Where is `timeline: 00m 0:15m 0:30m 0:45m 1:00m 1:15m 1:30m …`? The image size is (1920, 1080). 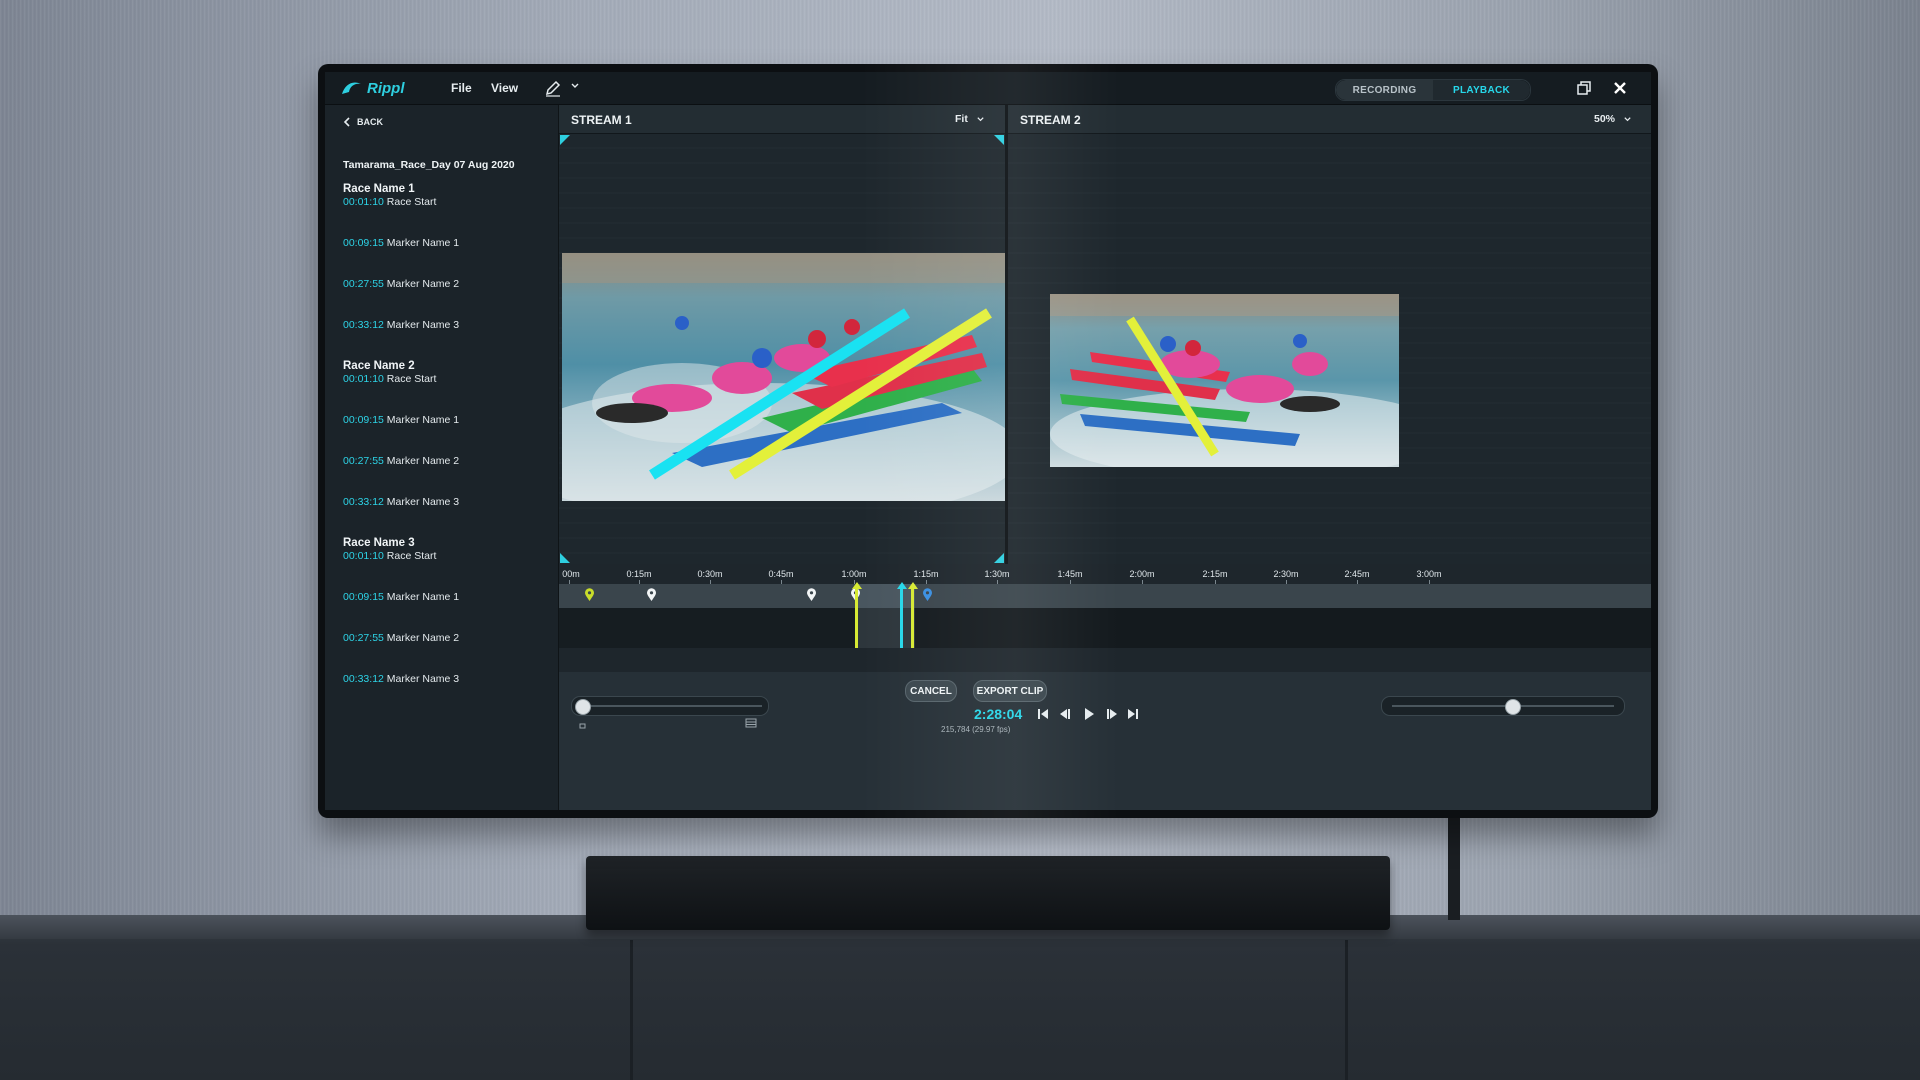
timeline: 00m 0:15m 0:30m 0:45m 1:00m 1:15m 1:30m … is located at coordinates (1105, 618).